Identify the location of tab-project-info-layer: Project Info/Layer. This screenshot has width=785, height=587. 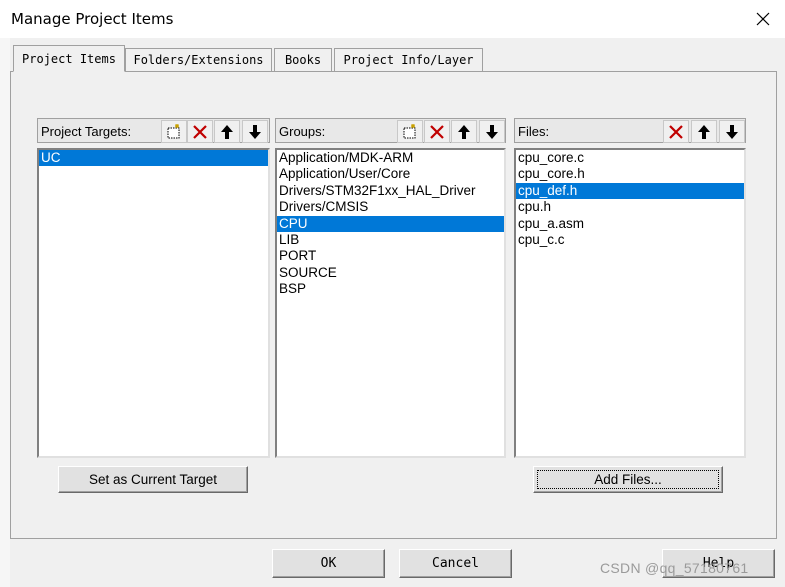
(408, 59).